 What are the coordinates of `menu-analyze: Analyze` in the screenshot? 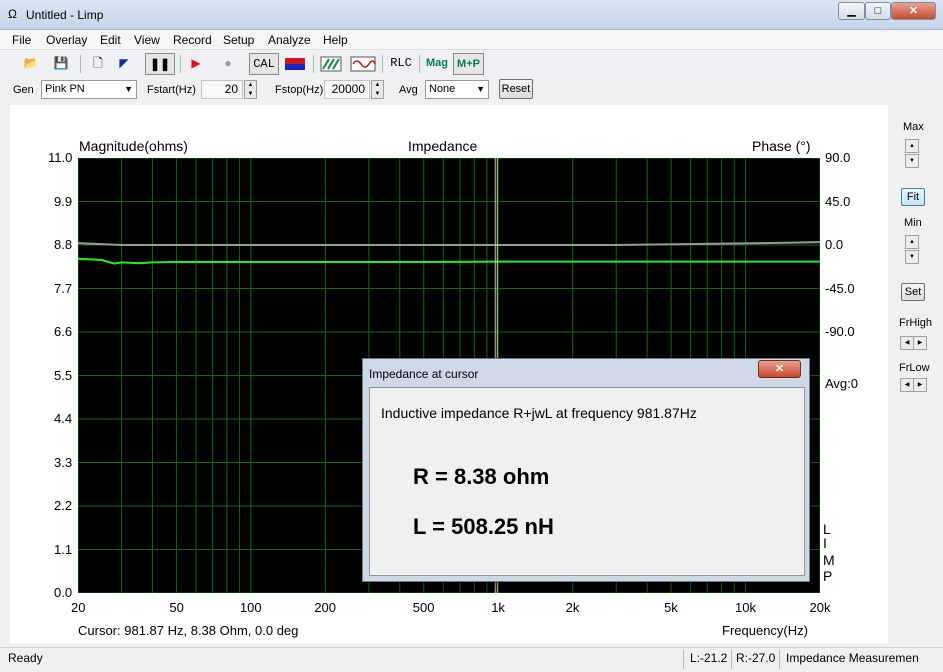 It's located at (289, 40).